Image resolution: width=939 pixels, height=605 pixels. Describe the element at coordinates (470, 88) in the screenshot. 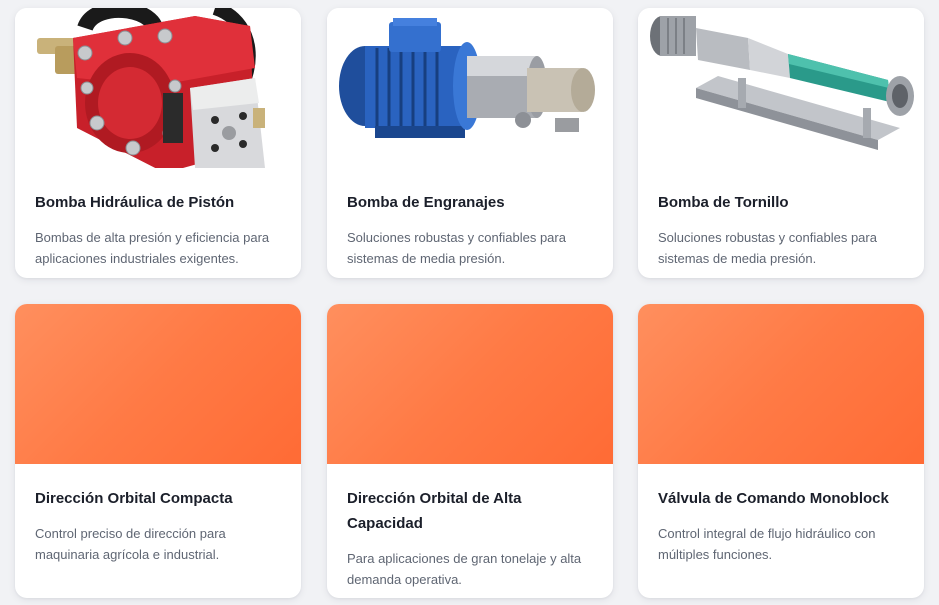

I see `gear-pump-image` at that location.